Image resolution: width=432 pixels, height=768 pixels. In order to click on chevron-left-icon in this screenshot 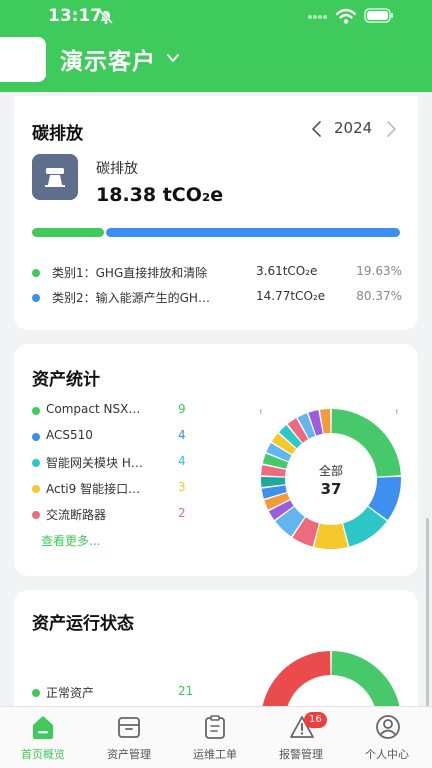, I will do `click(317, 129)`.